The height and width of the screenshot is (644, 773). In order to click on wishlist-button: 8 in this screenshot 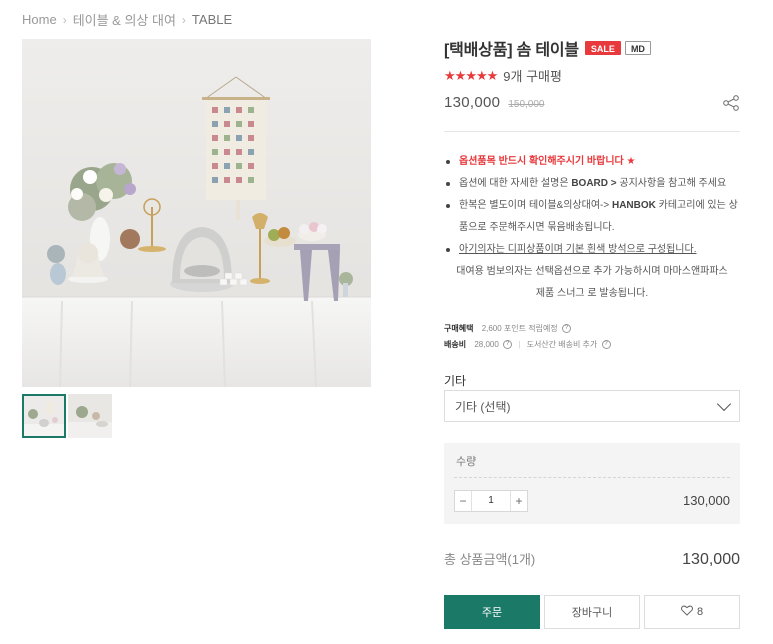, I will do `click(692, 612)`.